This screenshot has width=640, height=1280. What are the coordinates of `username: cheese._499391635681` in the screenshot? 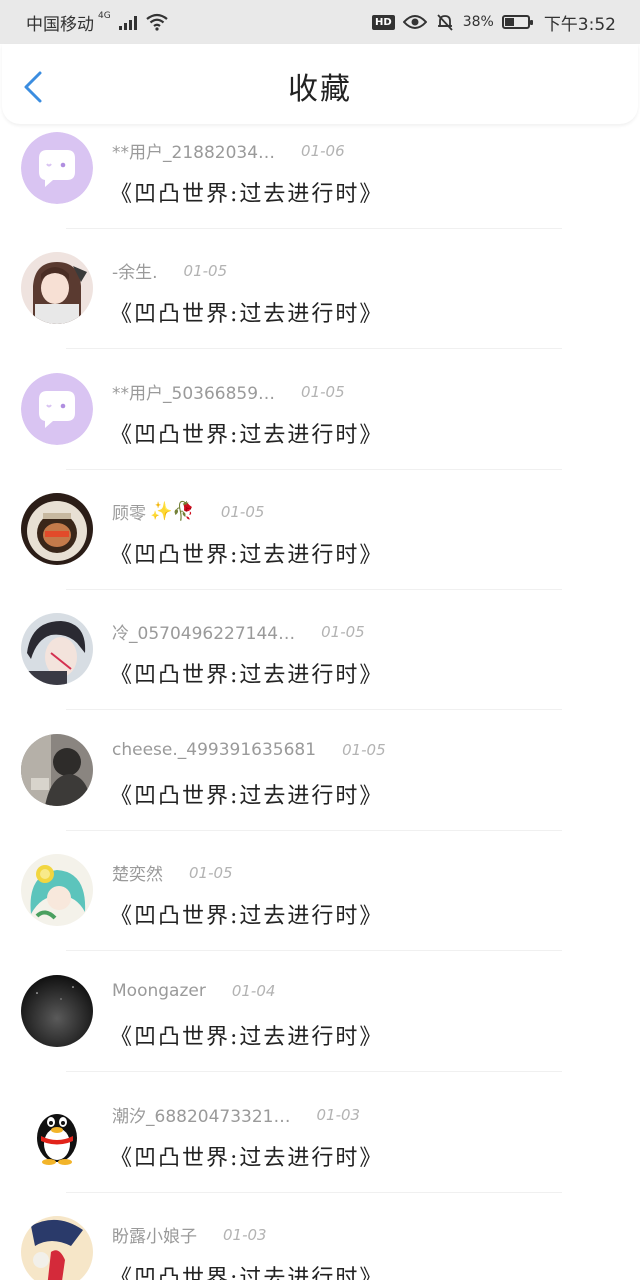 It's located at (214, 750).